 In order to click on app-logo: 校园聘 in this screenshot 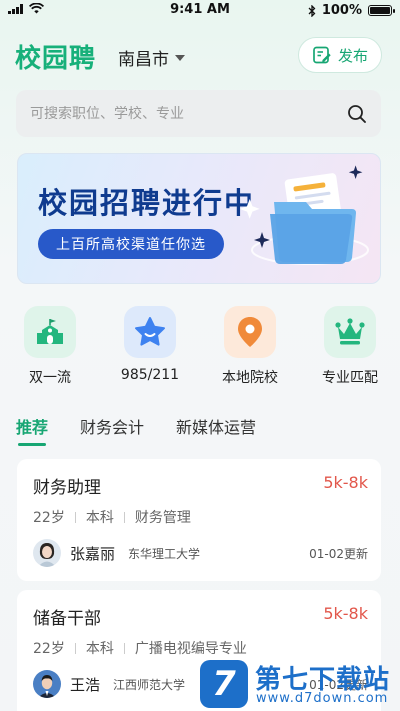, I will do `click(56, 59)`.